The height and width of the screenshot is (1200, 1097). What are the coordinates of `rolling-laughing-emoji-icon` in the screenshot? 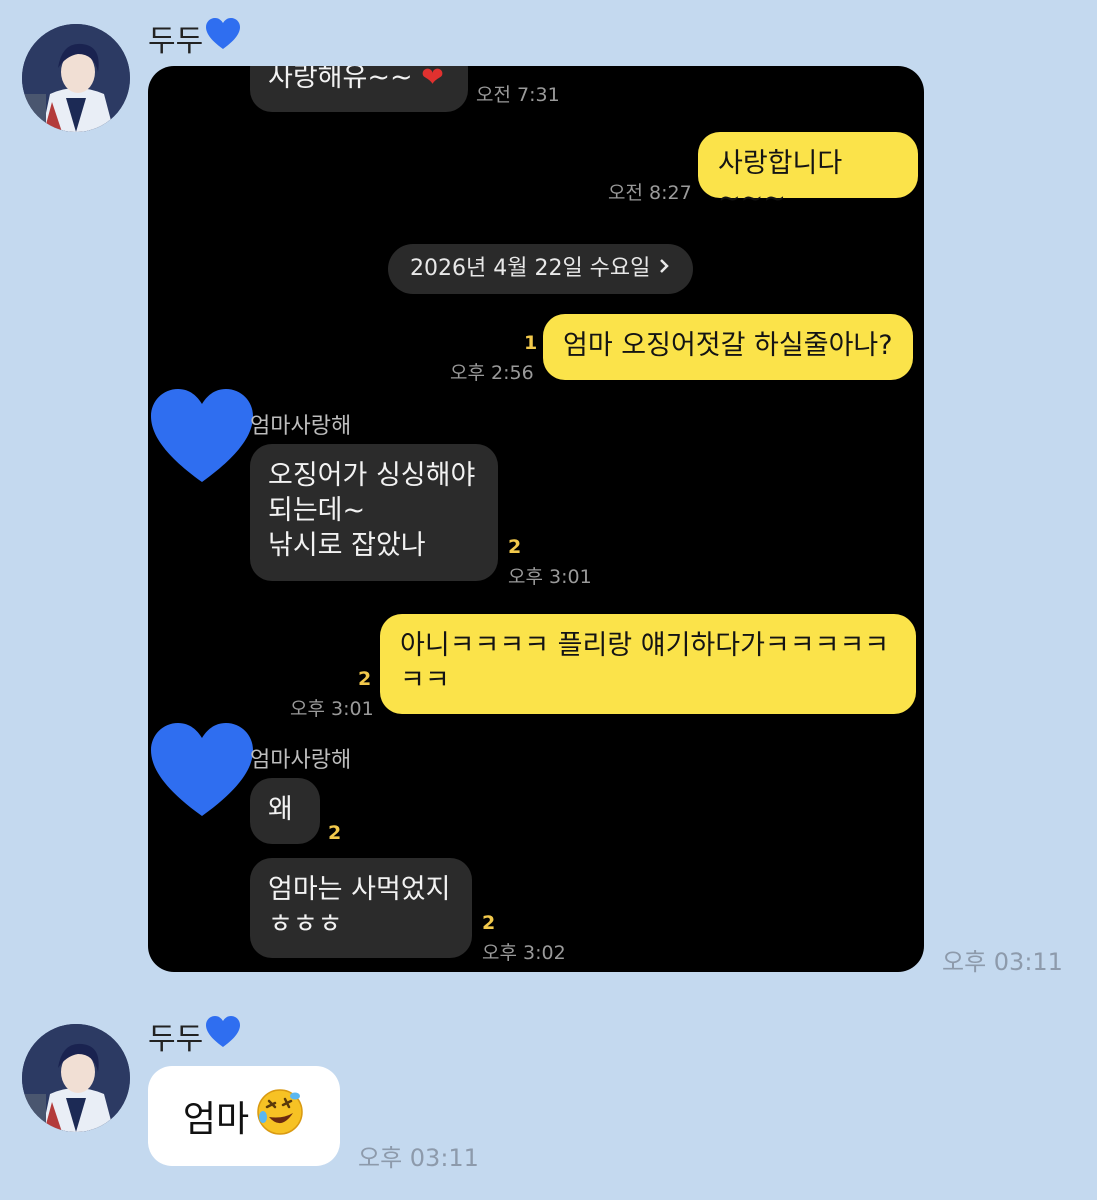 It's located at (280, 1116).